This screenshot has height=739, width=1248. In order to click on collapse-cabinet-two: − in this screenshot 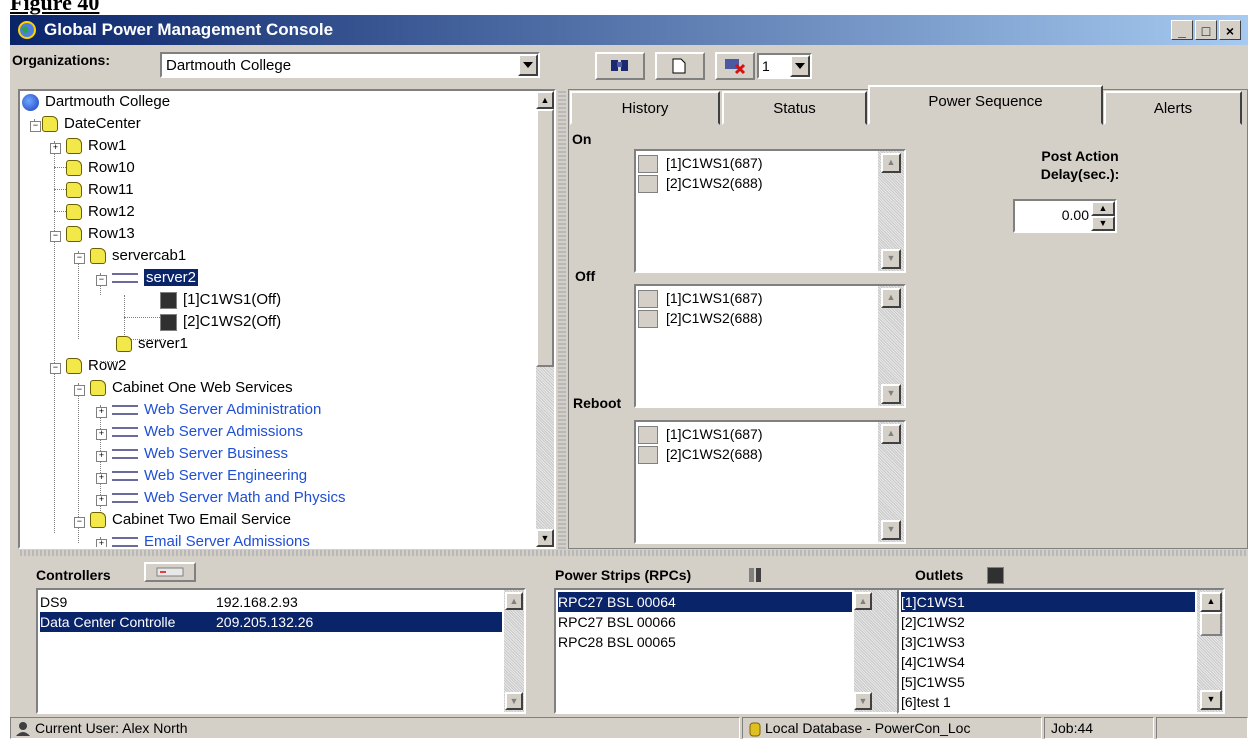, I will do `click(79, 522)`.